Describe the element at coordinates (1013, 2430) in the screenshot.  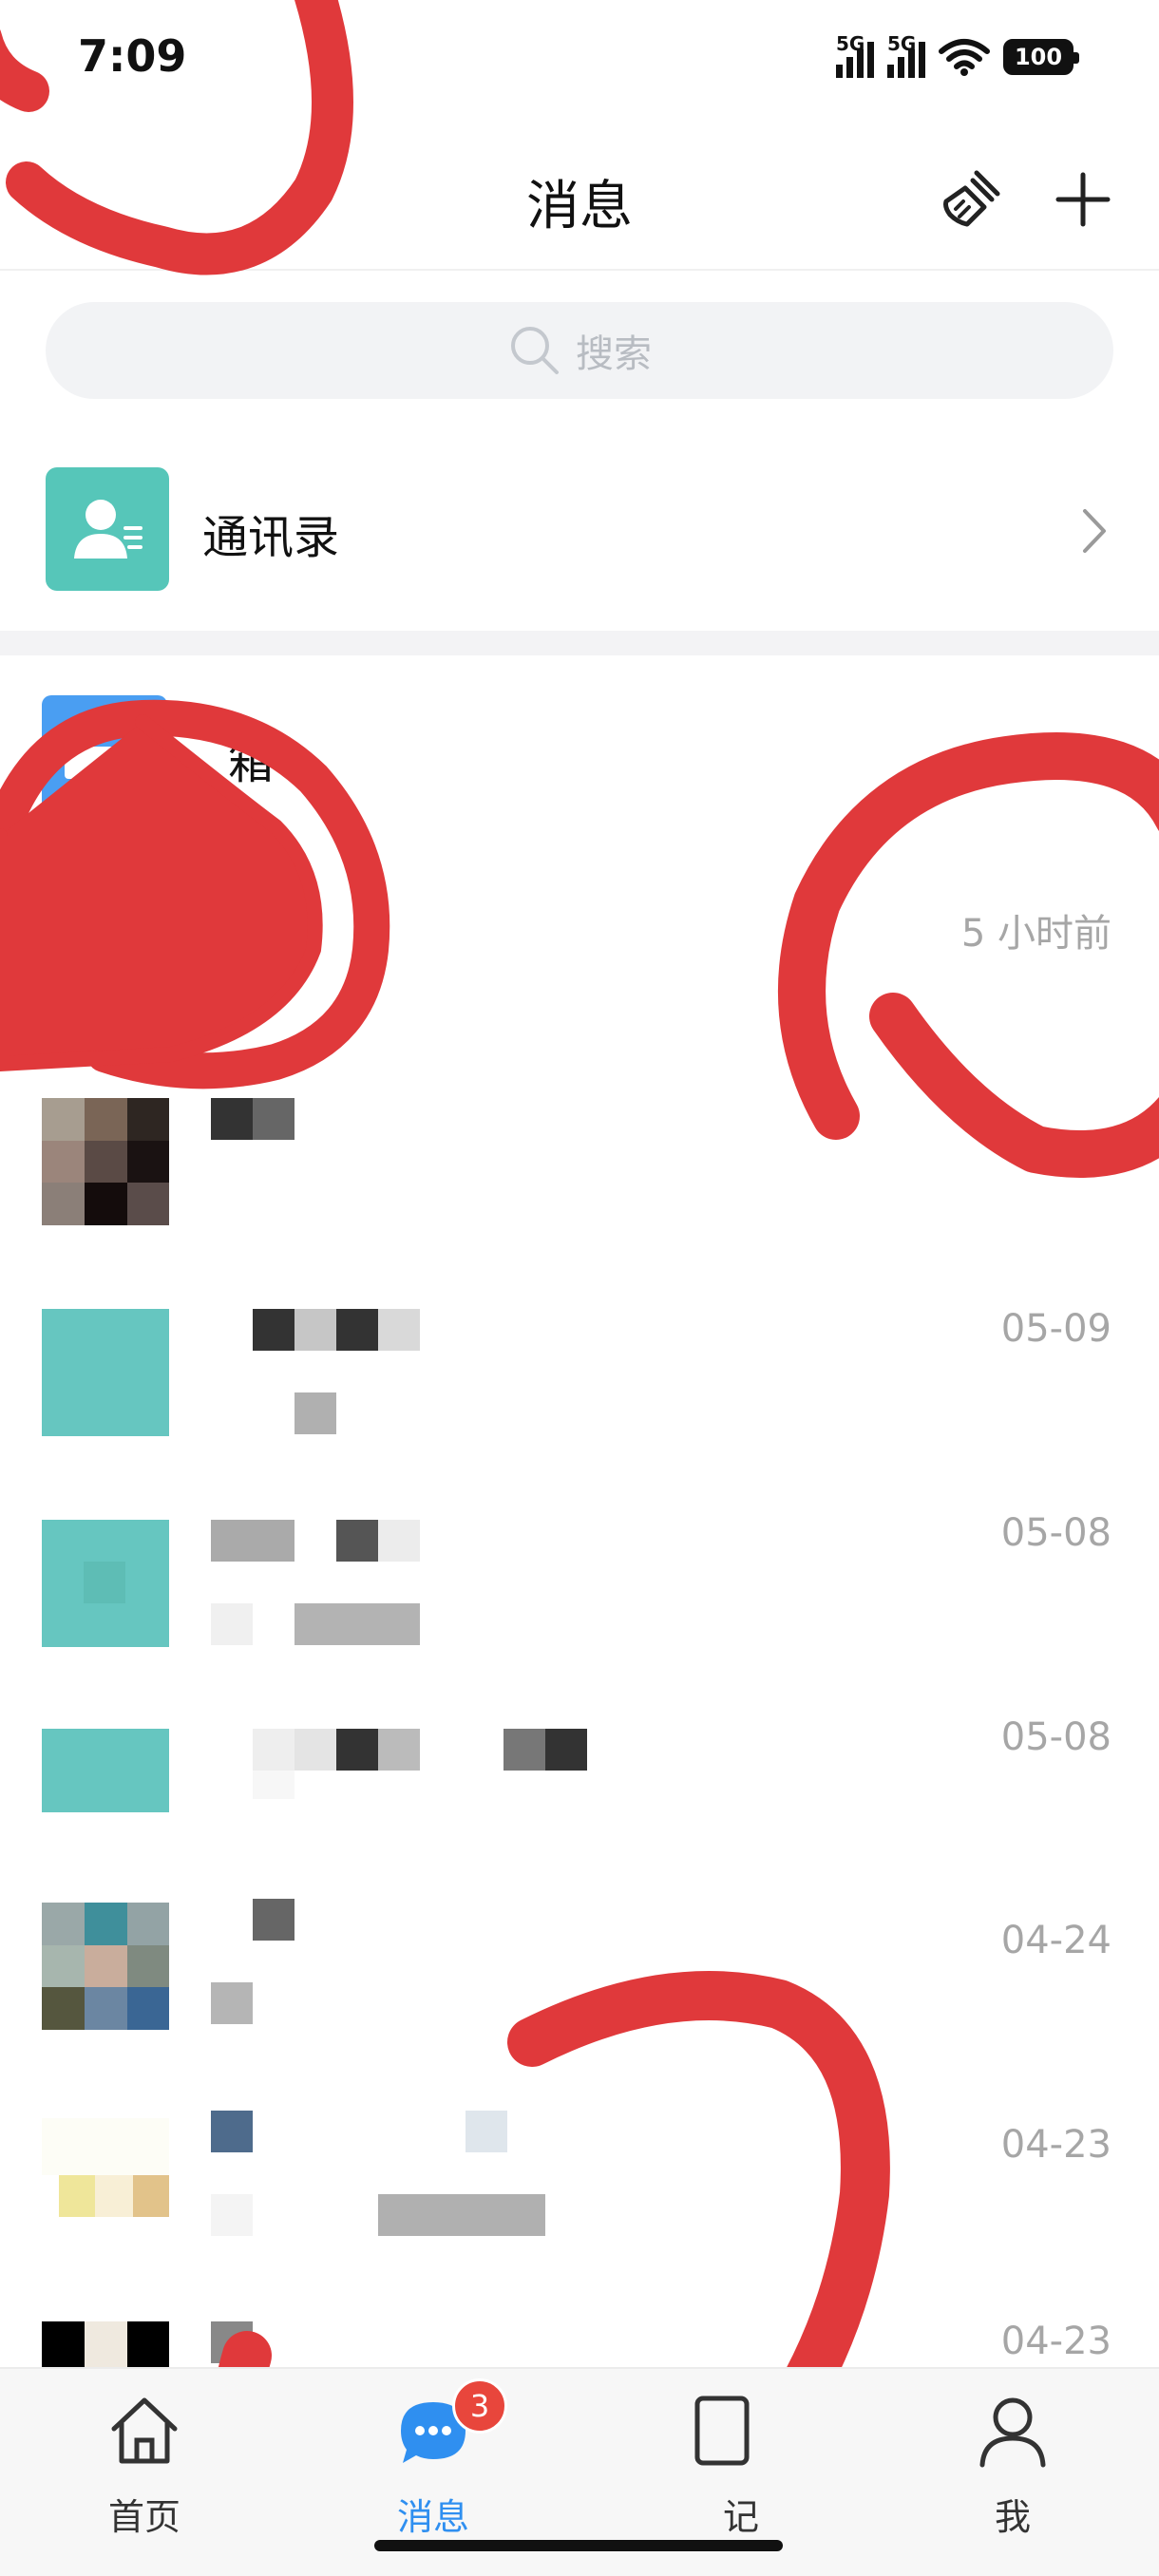
I see `person-icon` at that location.